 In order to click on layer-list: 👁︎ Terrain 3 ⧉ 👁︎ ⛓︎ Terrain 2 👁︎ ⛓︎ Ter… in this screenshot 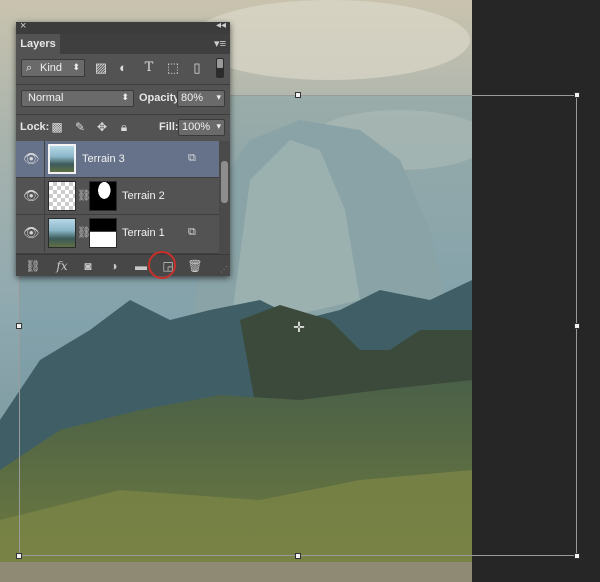, I will do `click(123, 197)`.